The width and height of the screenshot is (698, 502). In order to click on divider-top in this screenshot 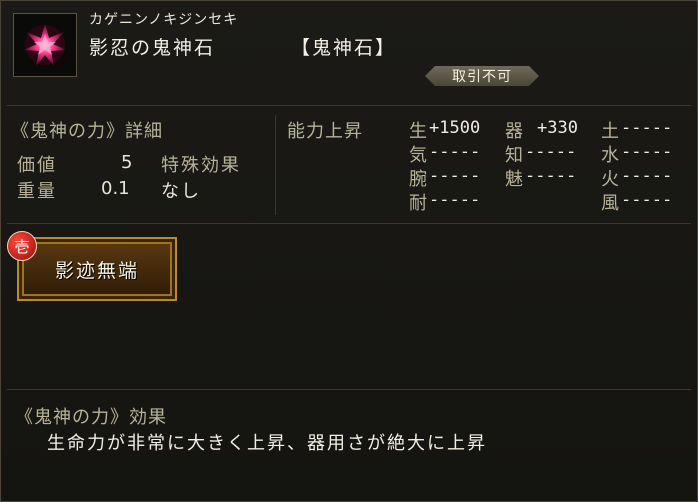, I will do `click(349, 105)`.